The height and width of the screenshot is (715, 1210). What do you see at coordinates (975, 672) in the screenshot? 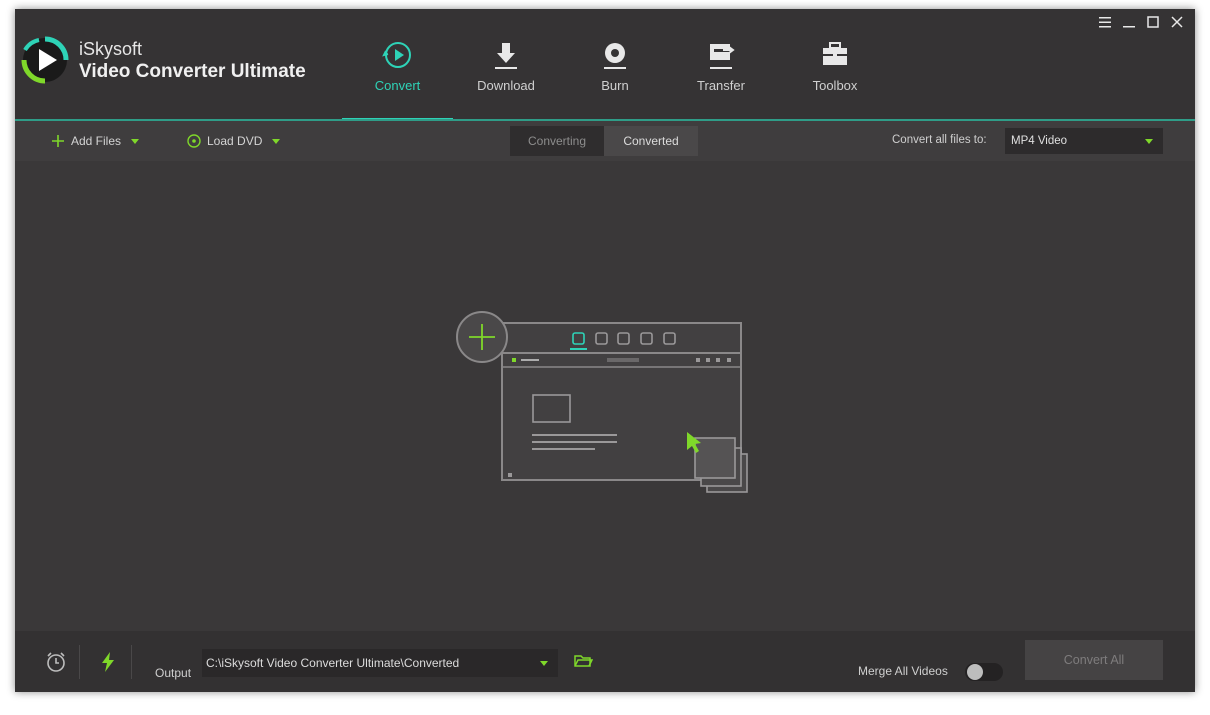
I see `toggle-knob` at bounding box center [975, 672].